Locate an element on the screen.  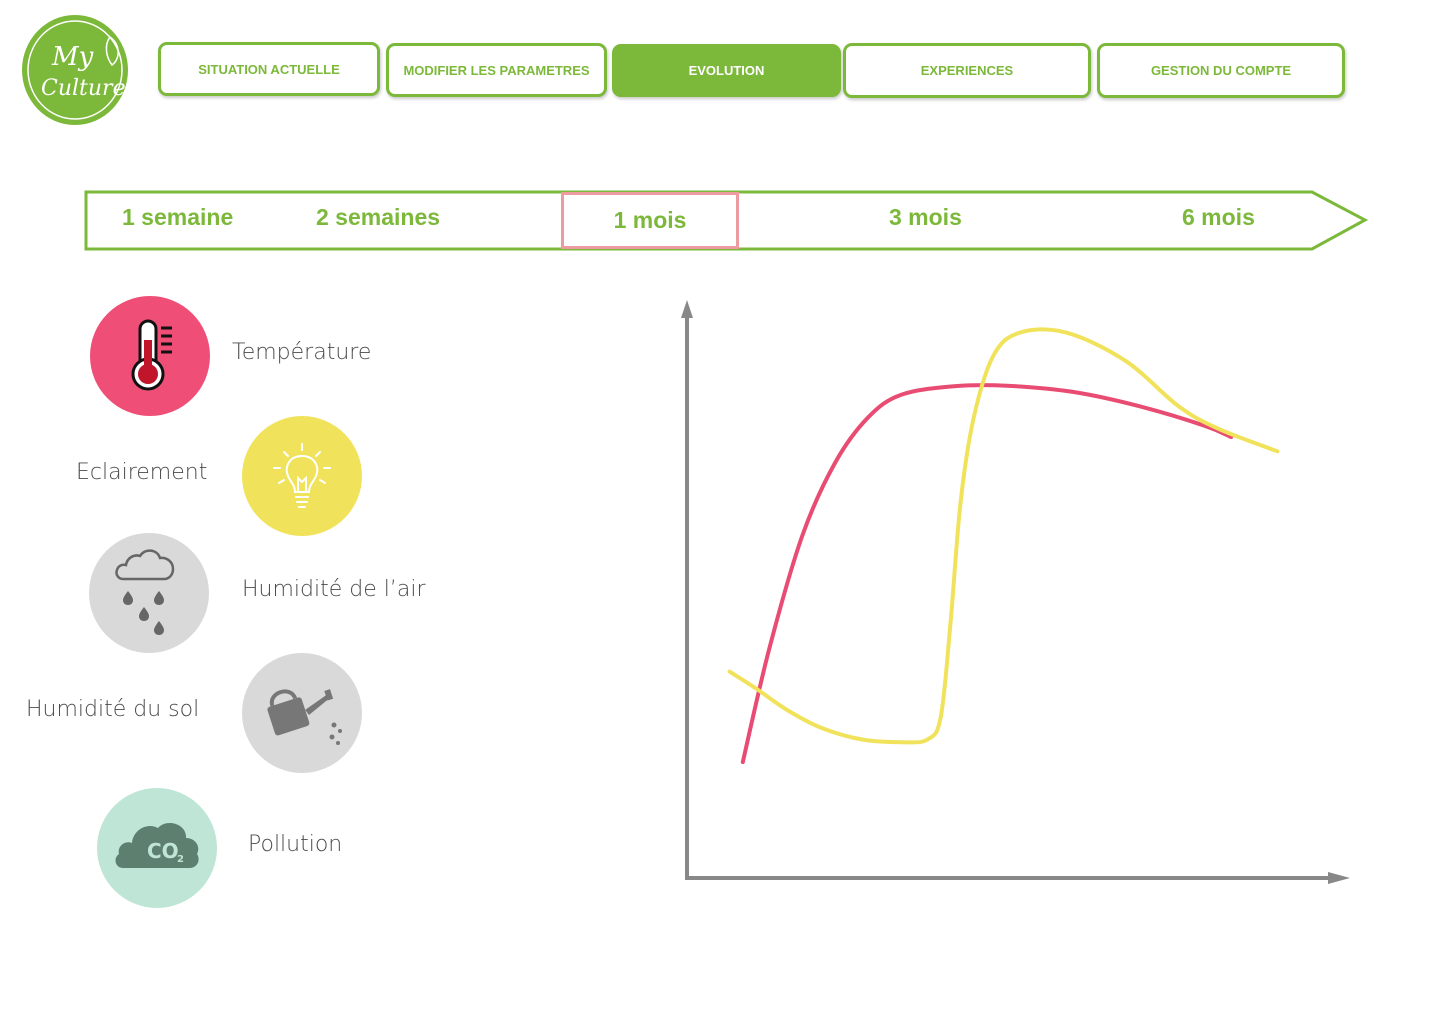
tab-experiences: EXPERIENCES is located at coordinates (967, 70).